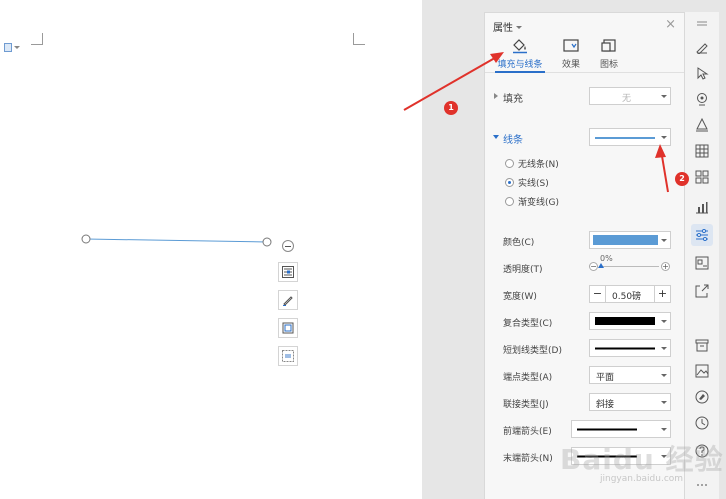 The width and height of the screenshot is (726, 499). I want to click on bar-chart-icon, so click(702, 208).